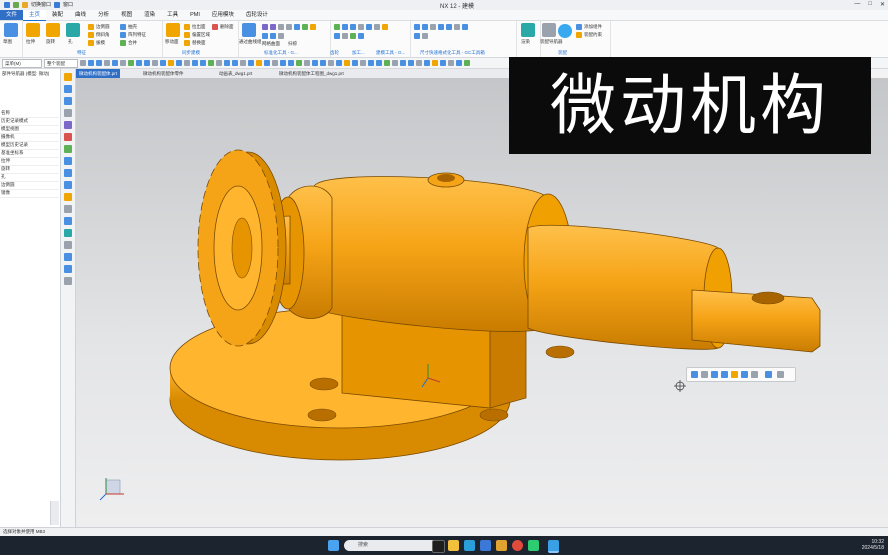  Describe the element at coordinates (68, 89) in the screenshot. I see `constraint-navigator-icon` at that location.